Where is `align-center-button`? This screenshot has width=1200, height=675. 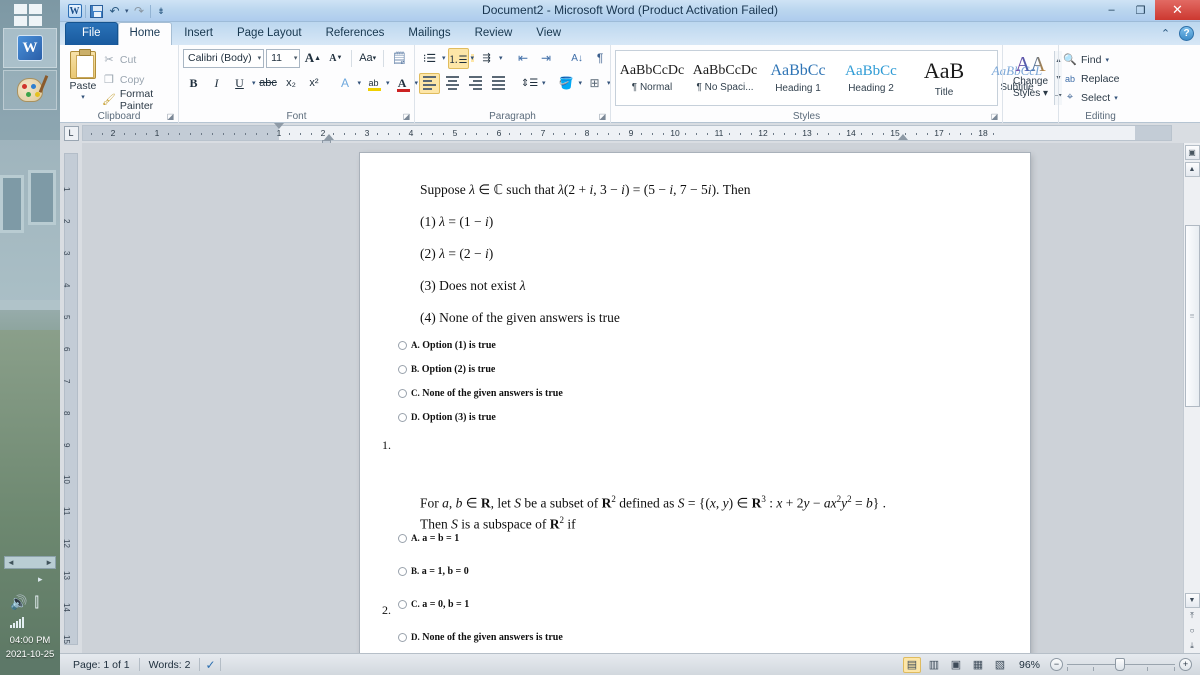 align-center-button is located at coordinates (452, 83).